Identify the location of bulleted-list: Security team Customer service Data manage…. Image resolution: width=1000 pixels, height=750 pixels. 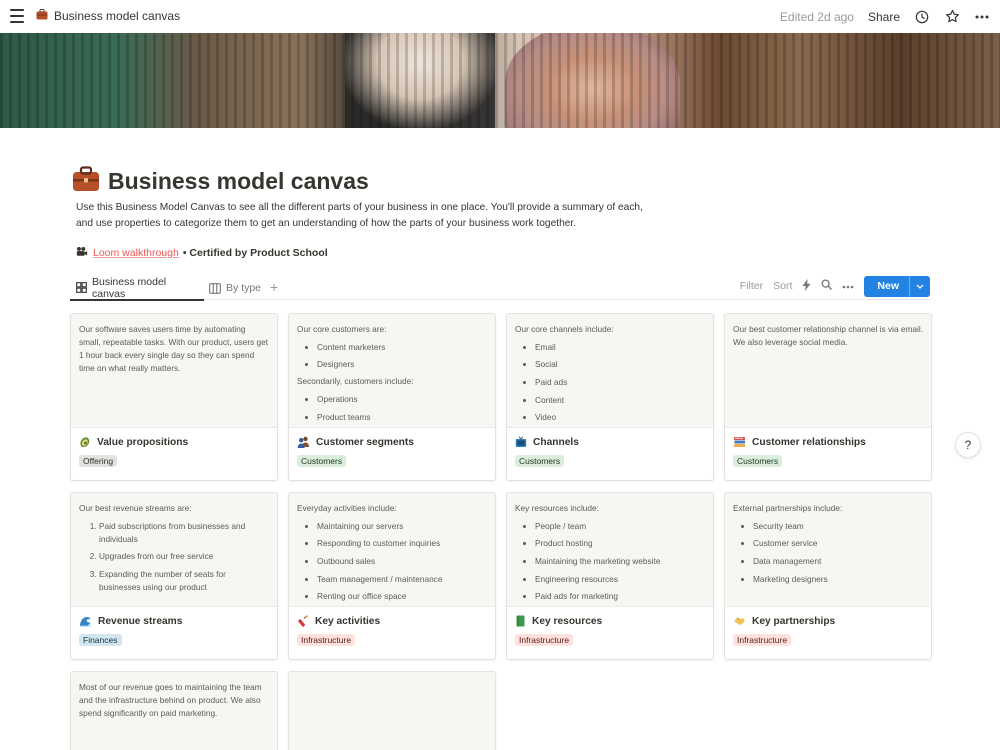
(828, 553).